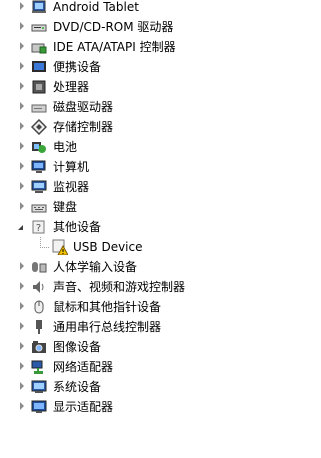 This screenshot has height=458, width=321. I want to click on tree-item-other-devices: ? 其他设备, so click(160, 227).